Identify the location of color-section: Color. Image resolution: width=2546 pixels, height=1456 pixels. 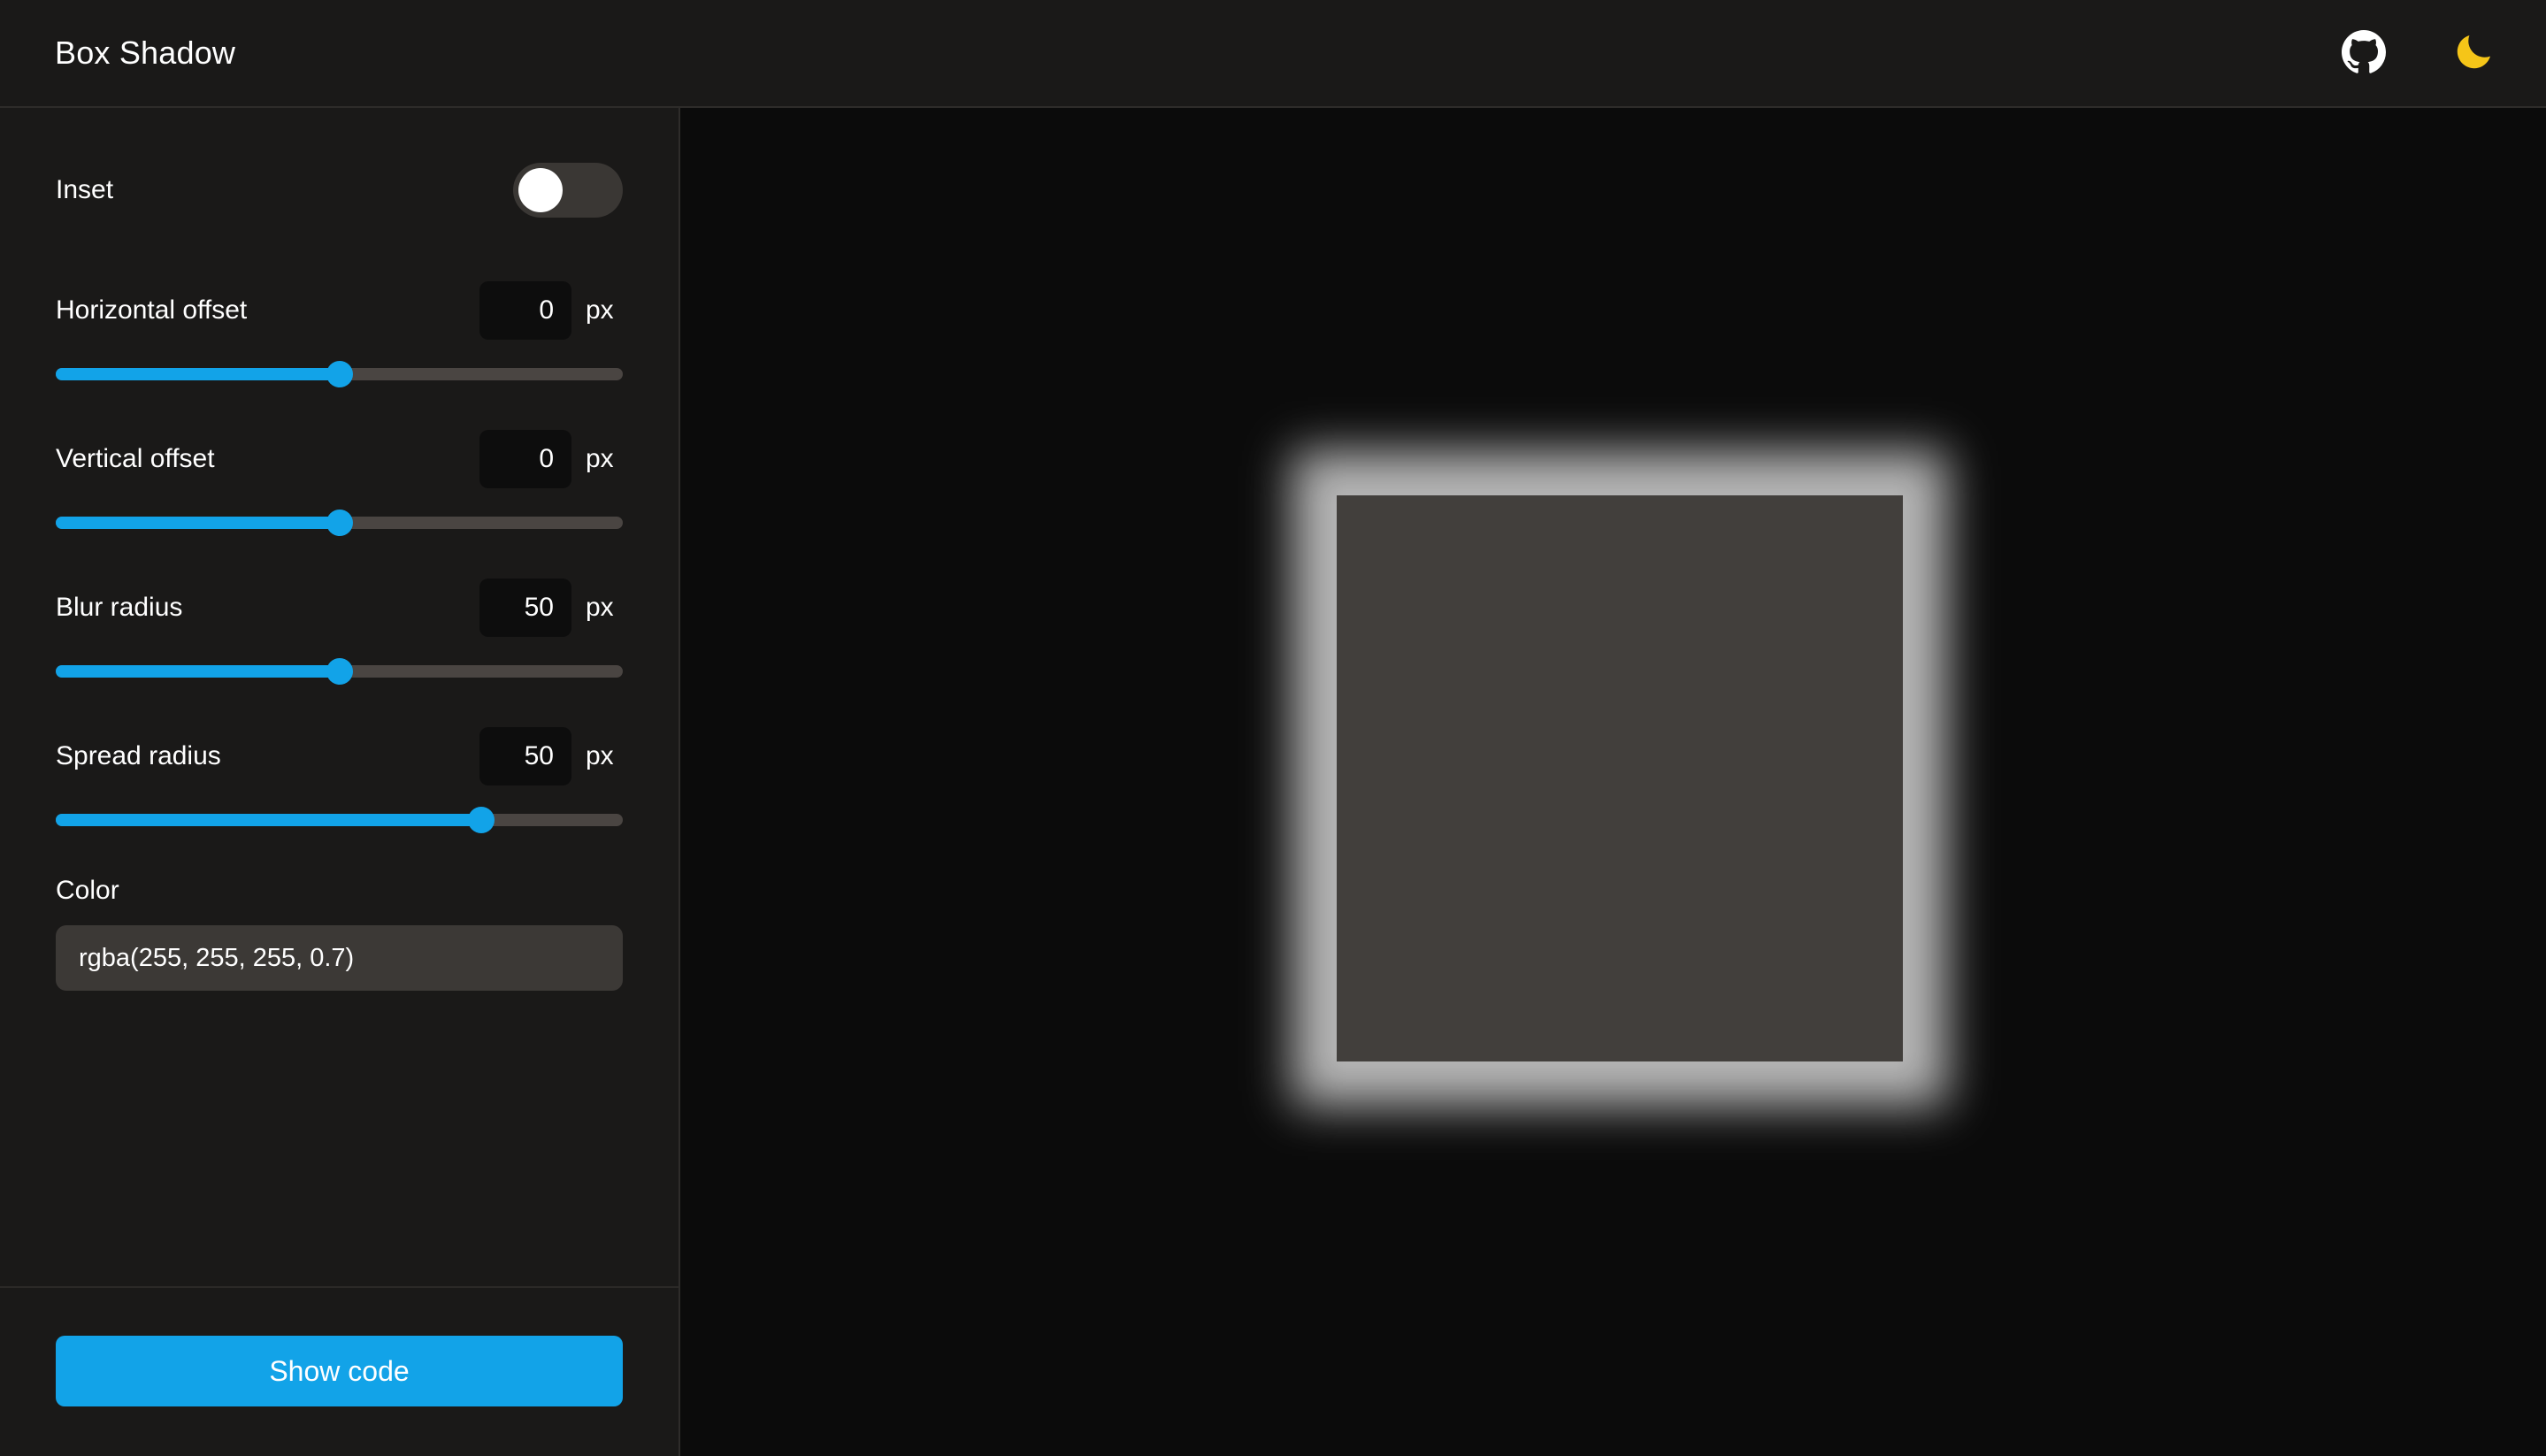
(339, 933).